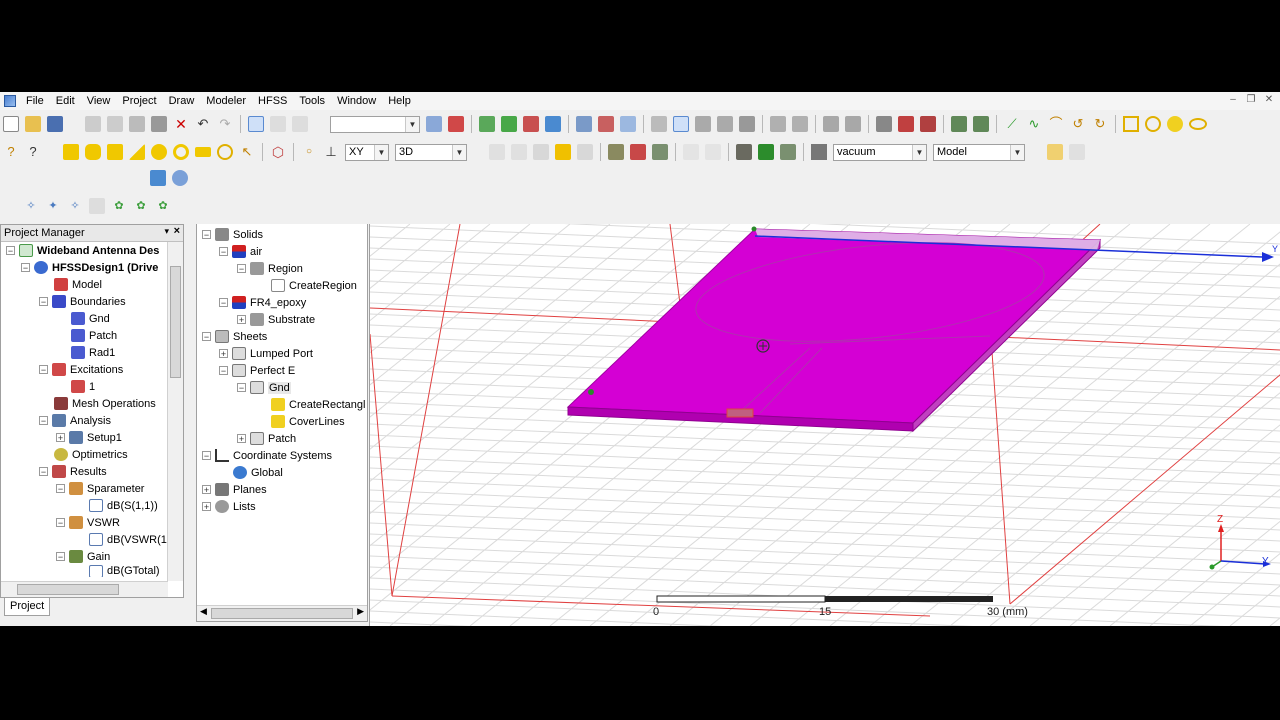 This screenshot has height=720, width=1280. I want to click on mirror-icon, so click(638, 152).